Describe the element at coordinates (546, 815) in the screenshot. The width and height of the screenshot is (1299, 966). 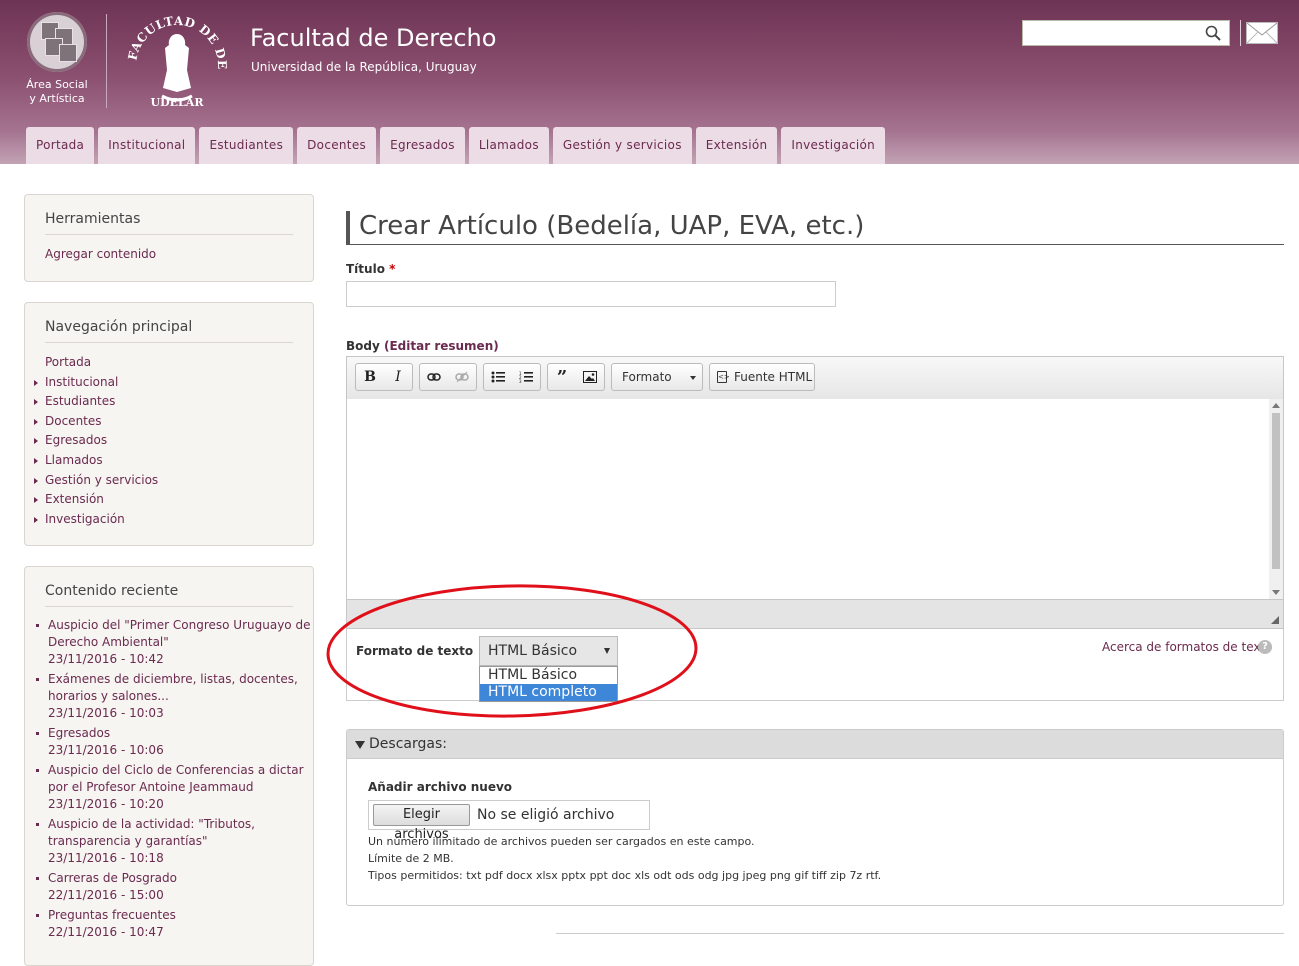
I see `no-file-text: No se eligió archivo` at that location.